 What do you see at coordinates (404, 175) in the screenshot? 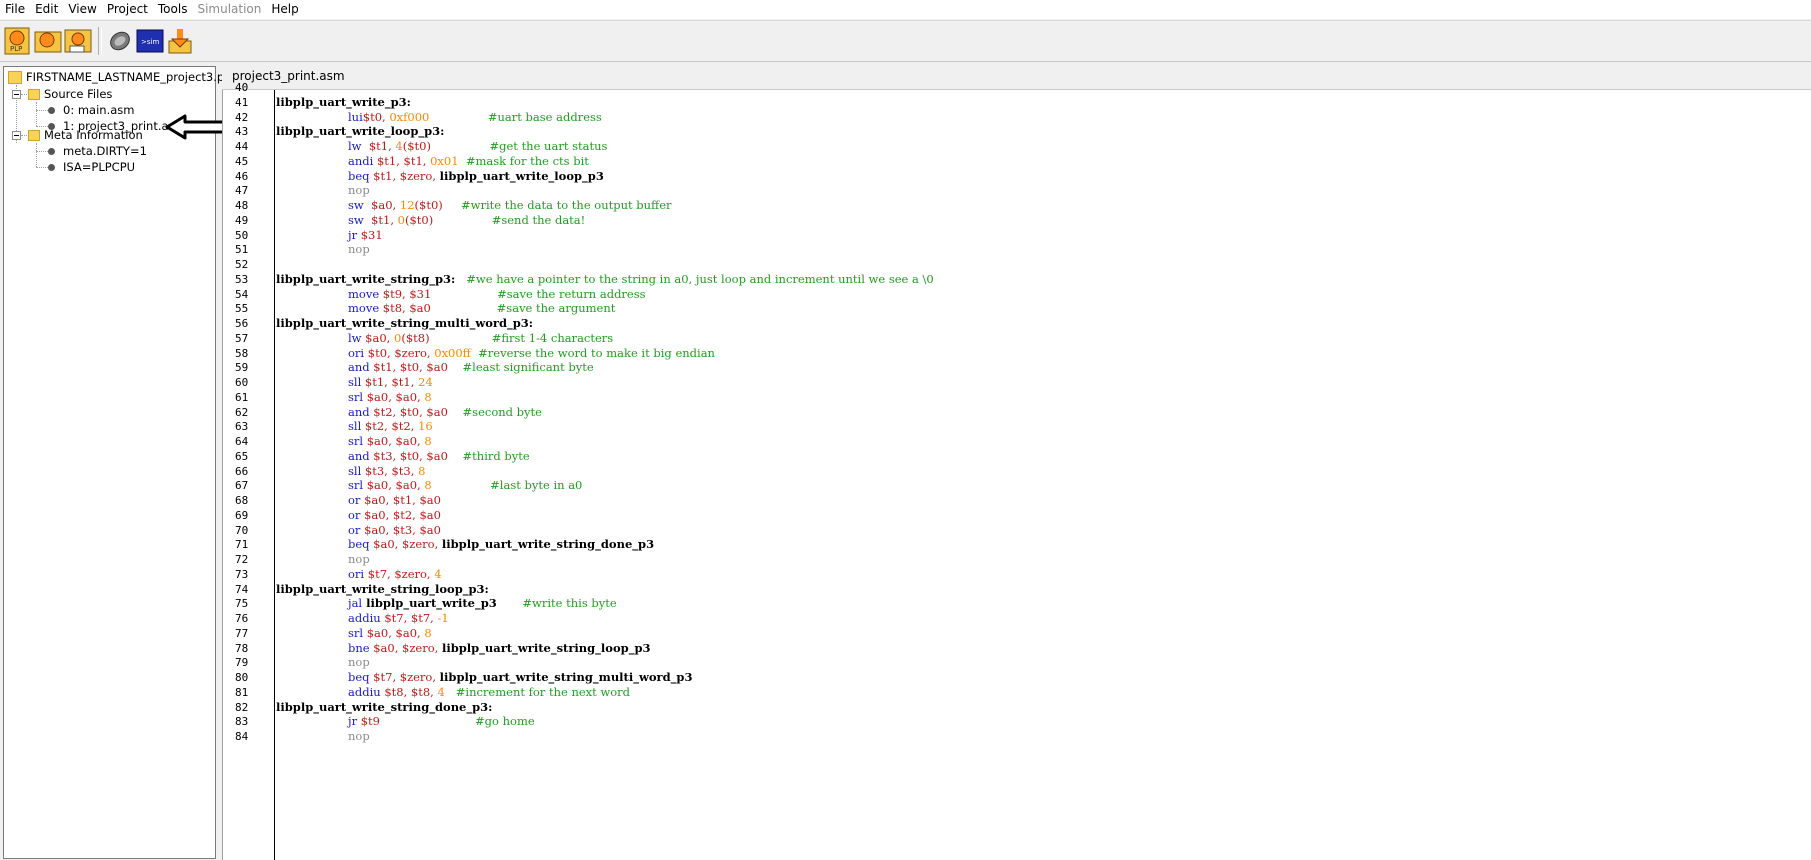
I see `code-operand: $t1, $zero,` at bounding box center [404, 175].